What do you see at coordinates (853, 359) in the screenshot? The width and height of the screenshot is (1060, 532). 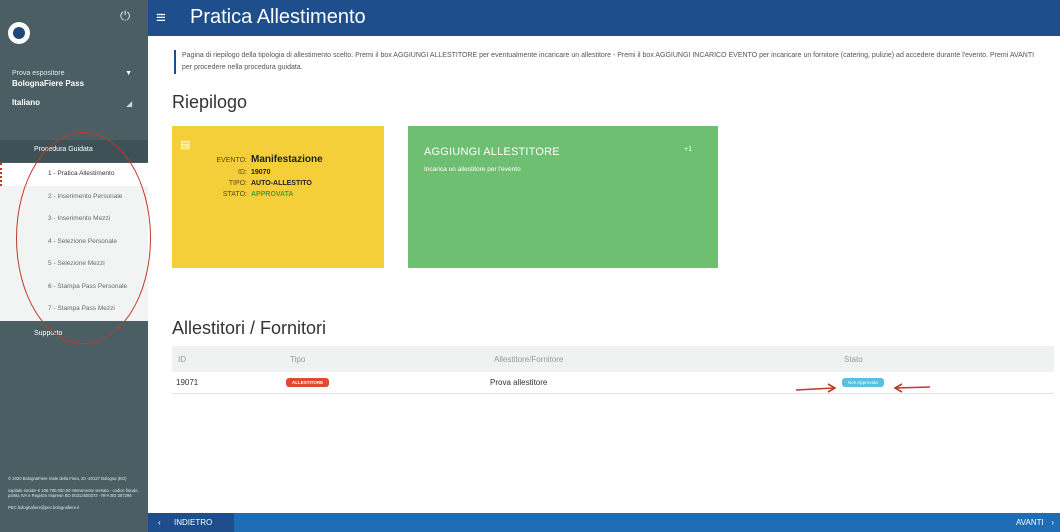 I see `col-stato: Stato` at bounding box center [853, 359].